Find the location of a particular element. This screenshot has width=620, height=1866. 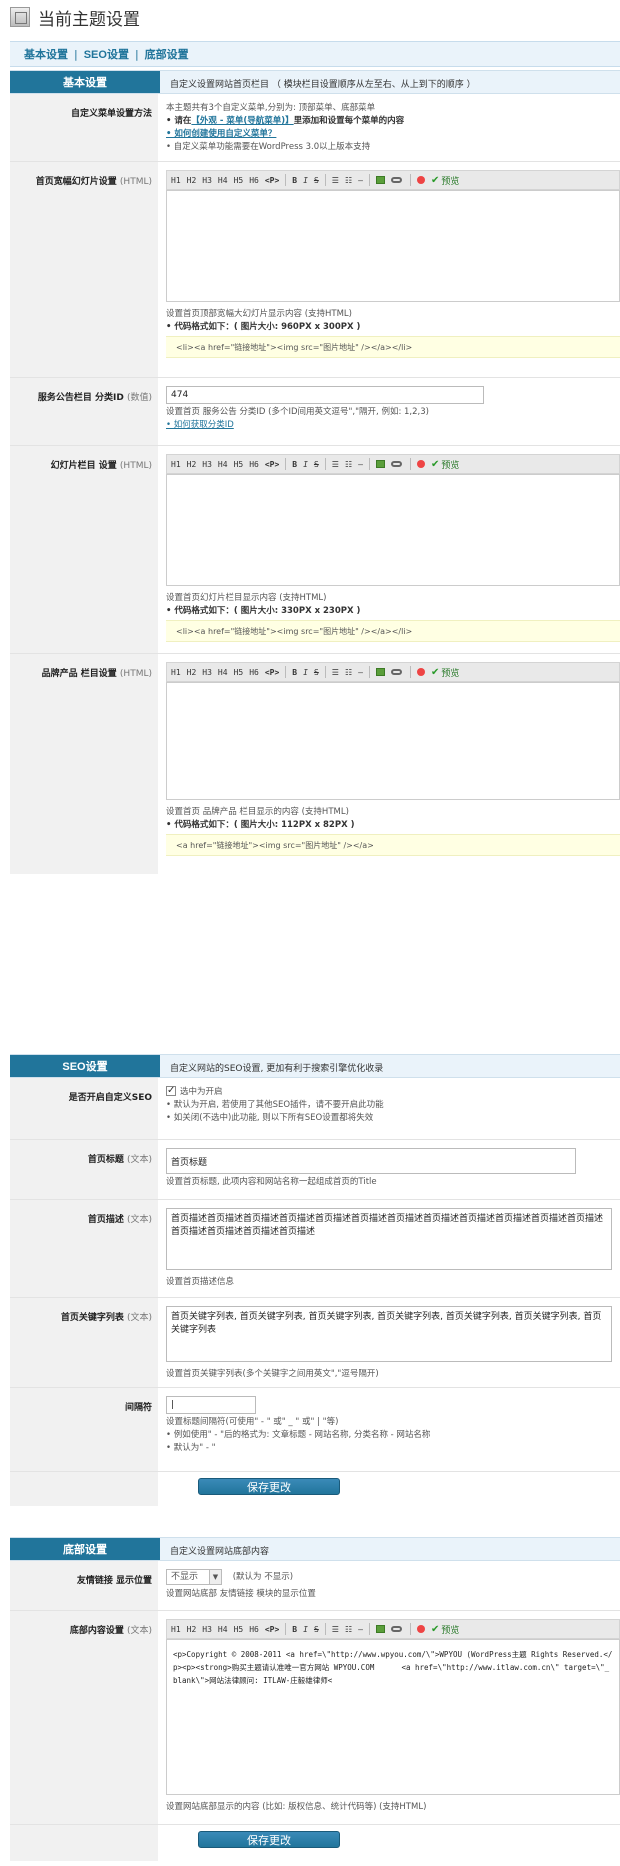

nav-seo-link: SEO设置 is located at coordinates (106, 54).